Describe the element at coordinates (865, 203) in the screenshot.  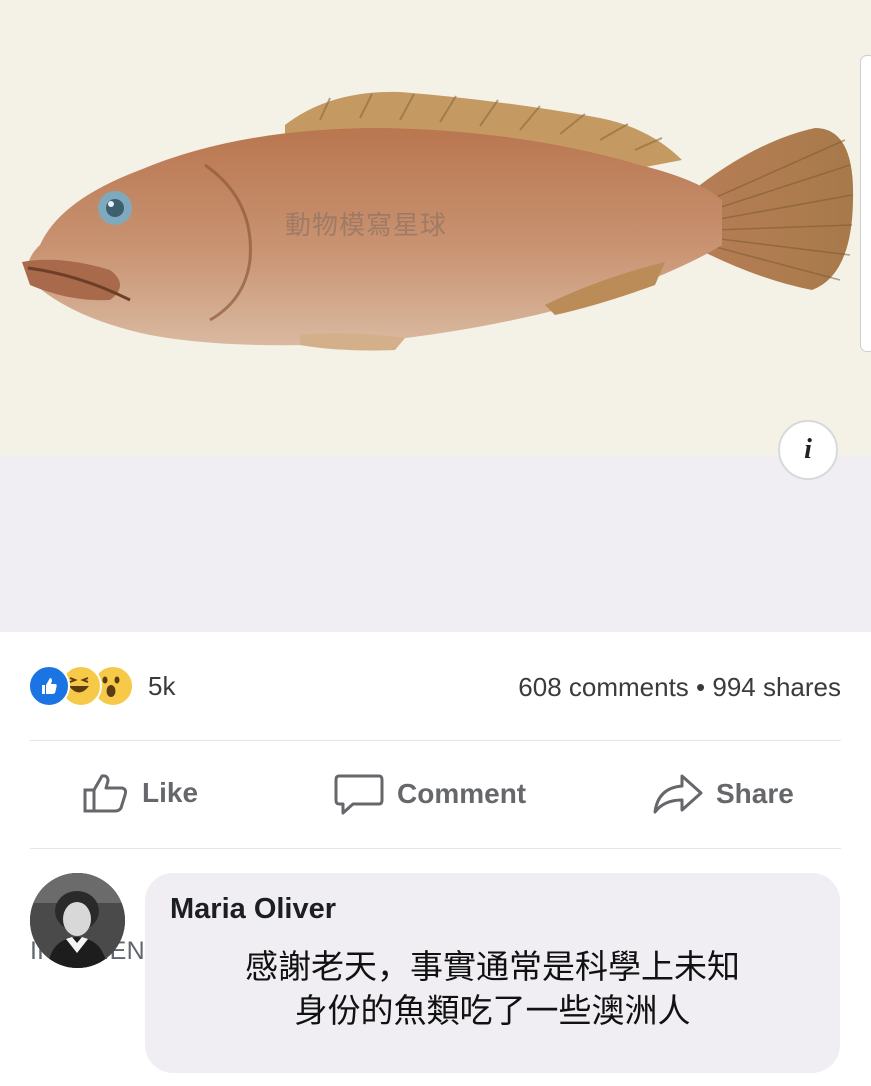
I see `scrollbar-edge` at that location.